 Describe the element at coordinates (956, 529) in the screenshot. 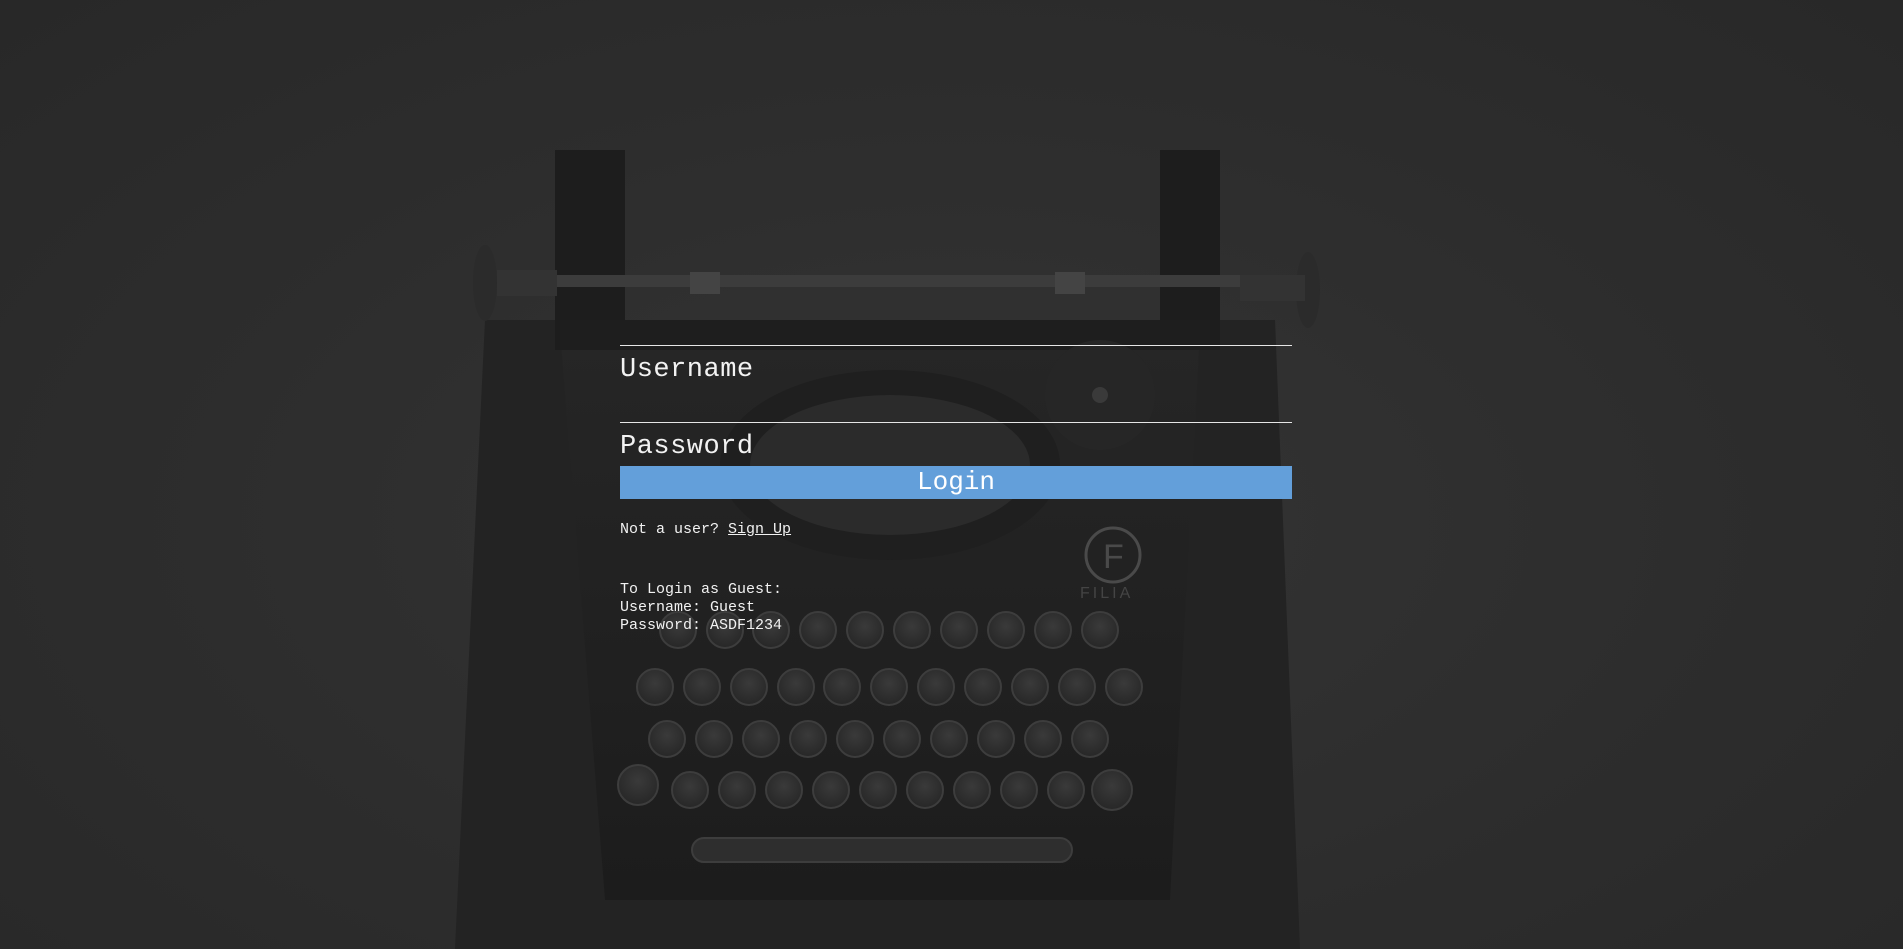

I see `signup-row: Not a user? Sign Up` at that location.